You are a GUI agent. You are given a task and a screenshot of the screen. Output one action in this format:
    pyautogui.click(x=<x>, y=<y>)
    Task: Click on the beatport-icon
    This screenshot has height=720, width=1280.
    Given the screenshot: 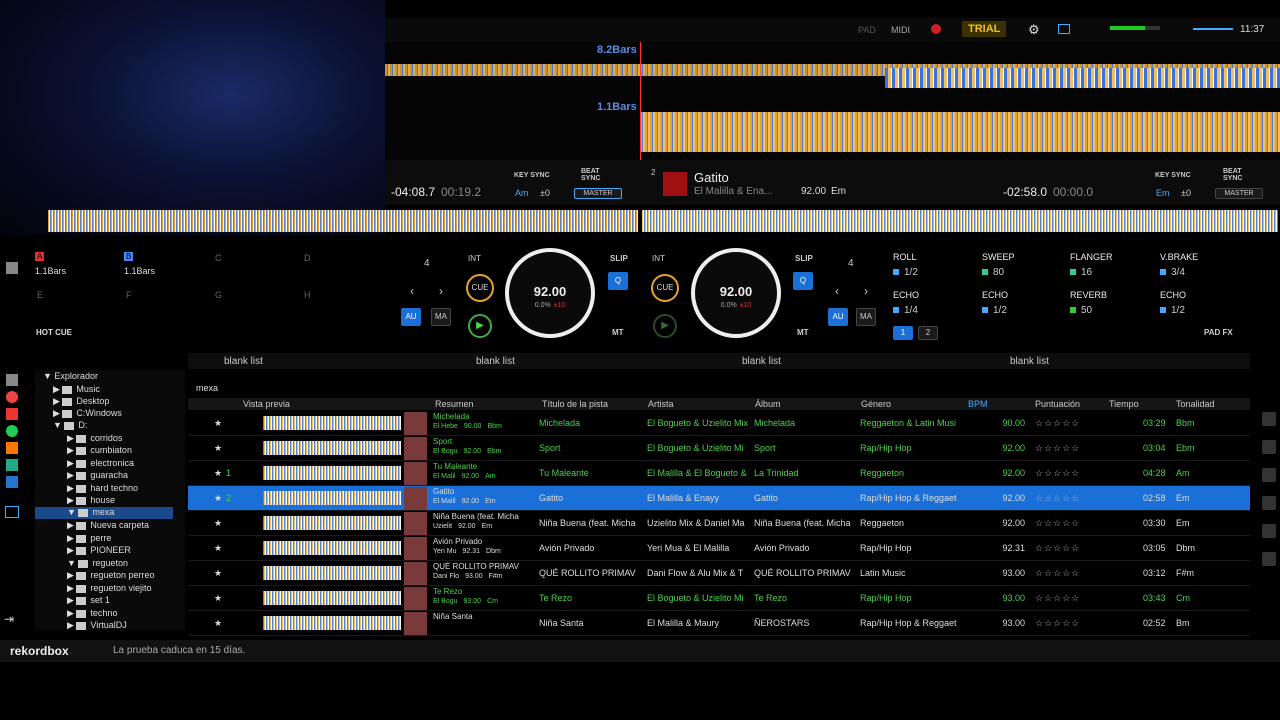 What is the action you would take?
    pyautogui.click(x=12, y=465)
    